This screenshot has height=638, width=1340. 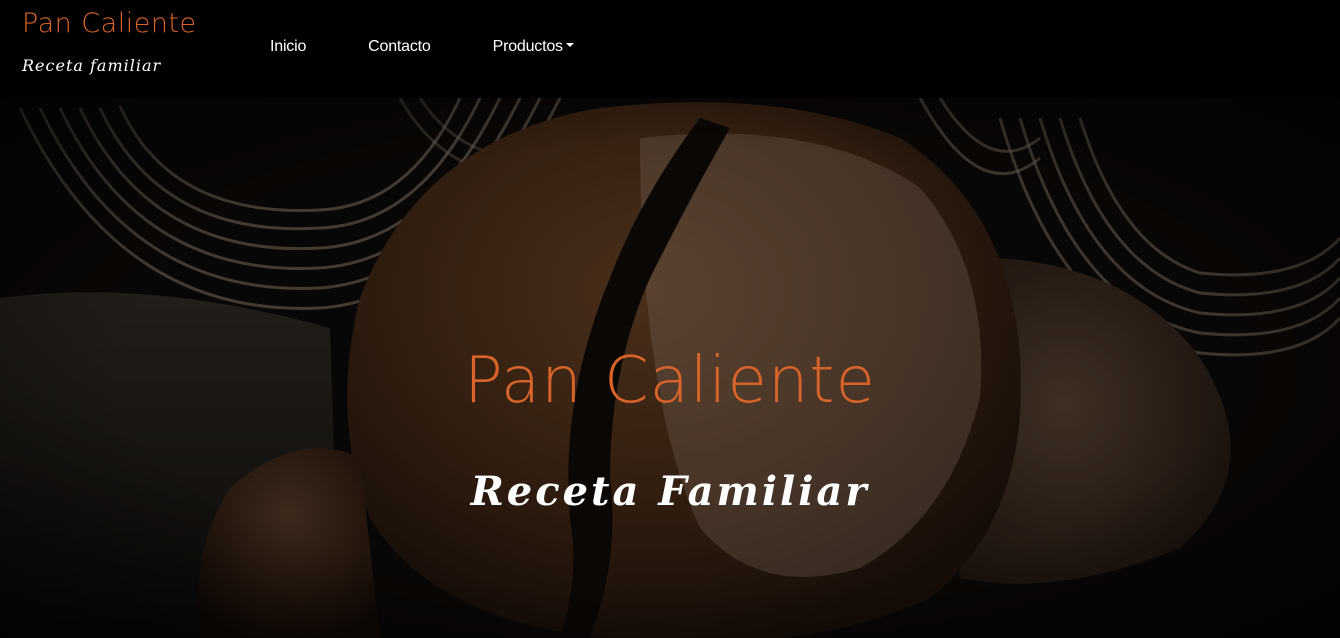 I want to click on brand-name: Pan Caliente, so click(x=109, y=23).